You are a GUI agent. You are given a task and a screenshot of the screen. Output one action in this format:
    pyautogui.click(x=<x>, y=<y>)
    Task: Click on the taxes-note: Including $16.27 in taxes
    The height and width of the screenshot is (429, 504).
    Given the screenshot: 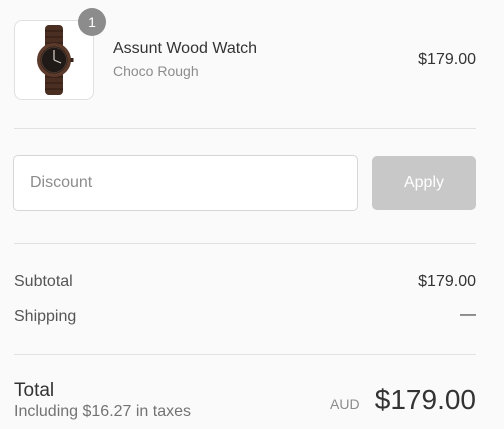 What is the action you would take?
    pyautogui.click(x=103, y=411)
    